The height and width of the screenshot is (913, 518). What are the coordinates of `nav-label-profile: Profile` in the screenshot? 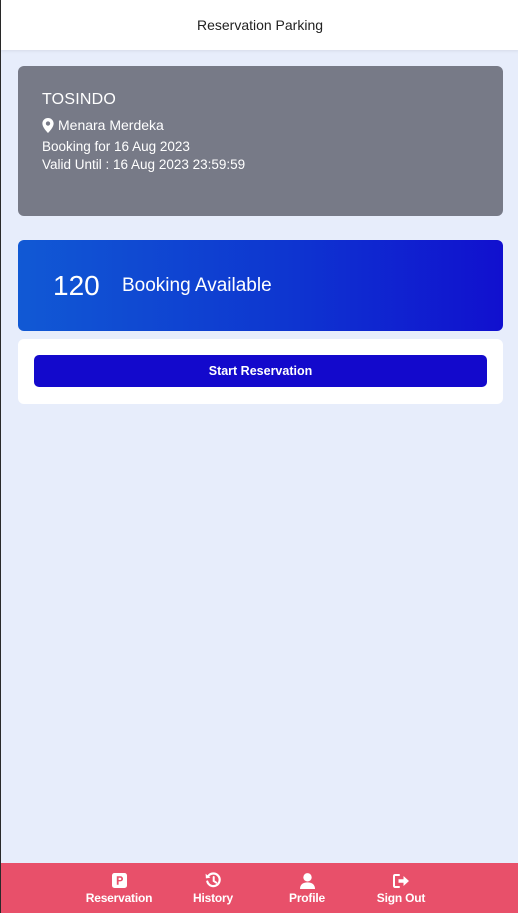 It's located at (307, 897).